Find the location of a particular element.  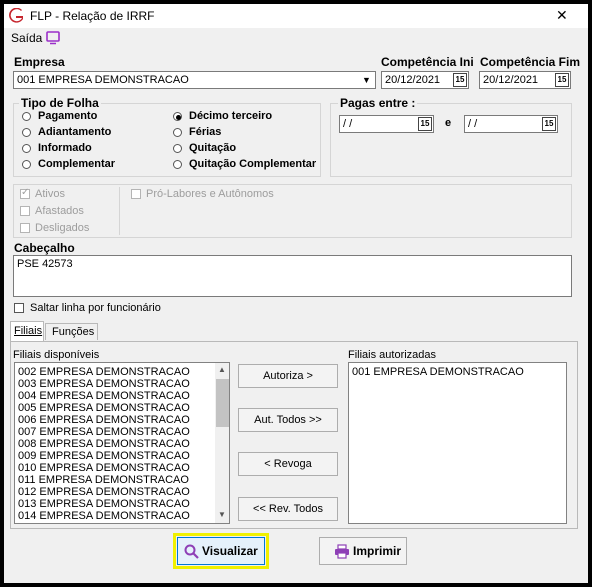

rev-todos-button: << Rev. Todos is located at coordinates (288, 509).